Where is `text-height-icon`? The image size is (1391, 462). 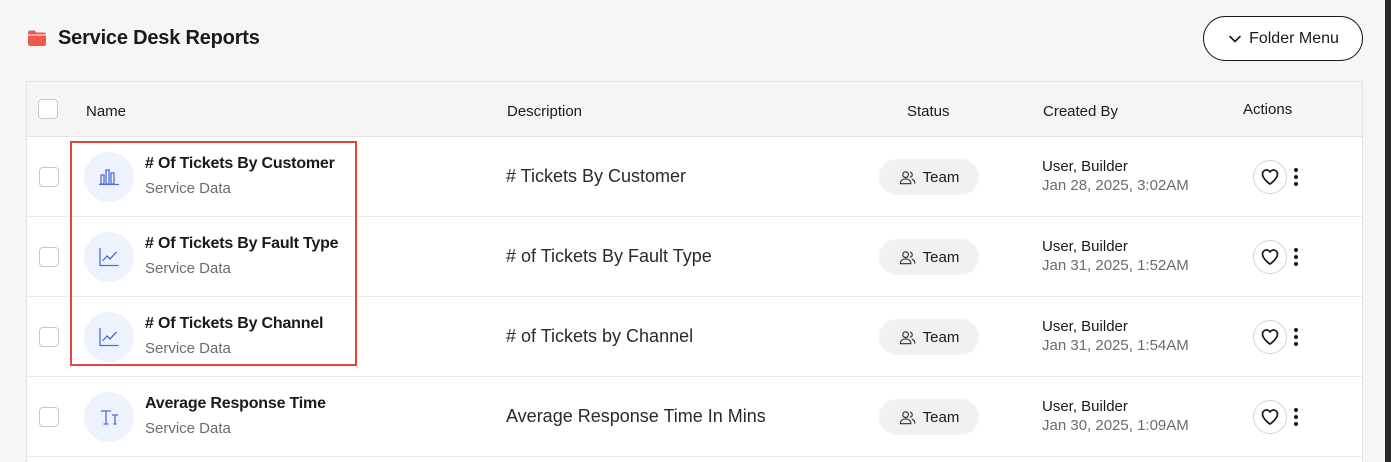
text-height-icon is located at coordinates (109, 417).